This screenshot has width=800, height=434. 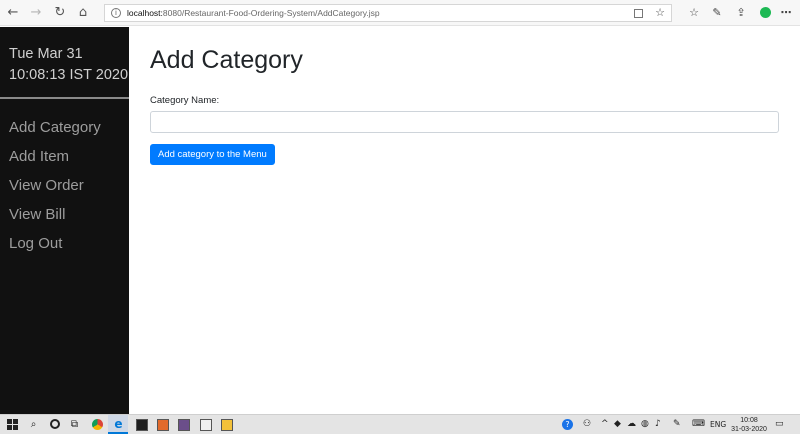 What do you see at coordinates (12, 424) in the screenshot?
I see `windows-start-icon` at bounding box center [12, 424].